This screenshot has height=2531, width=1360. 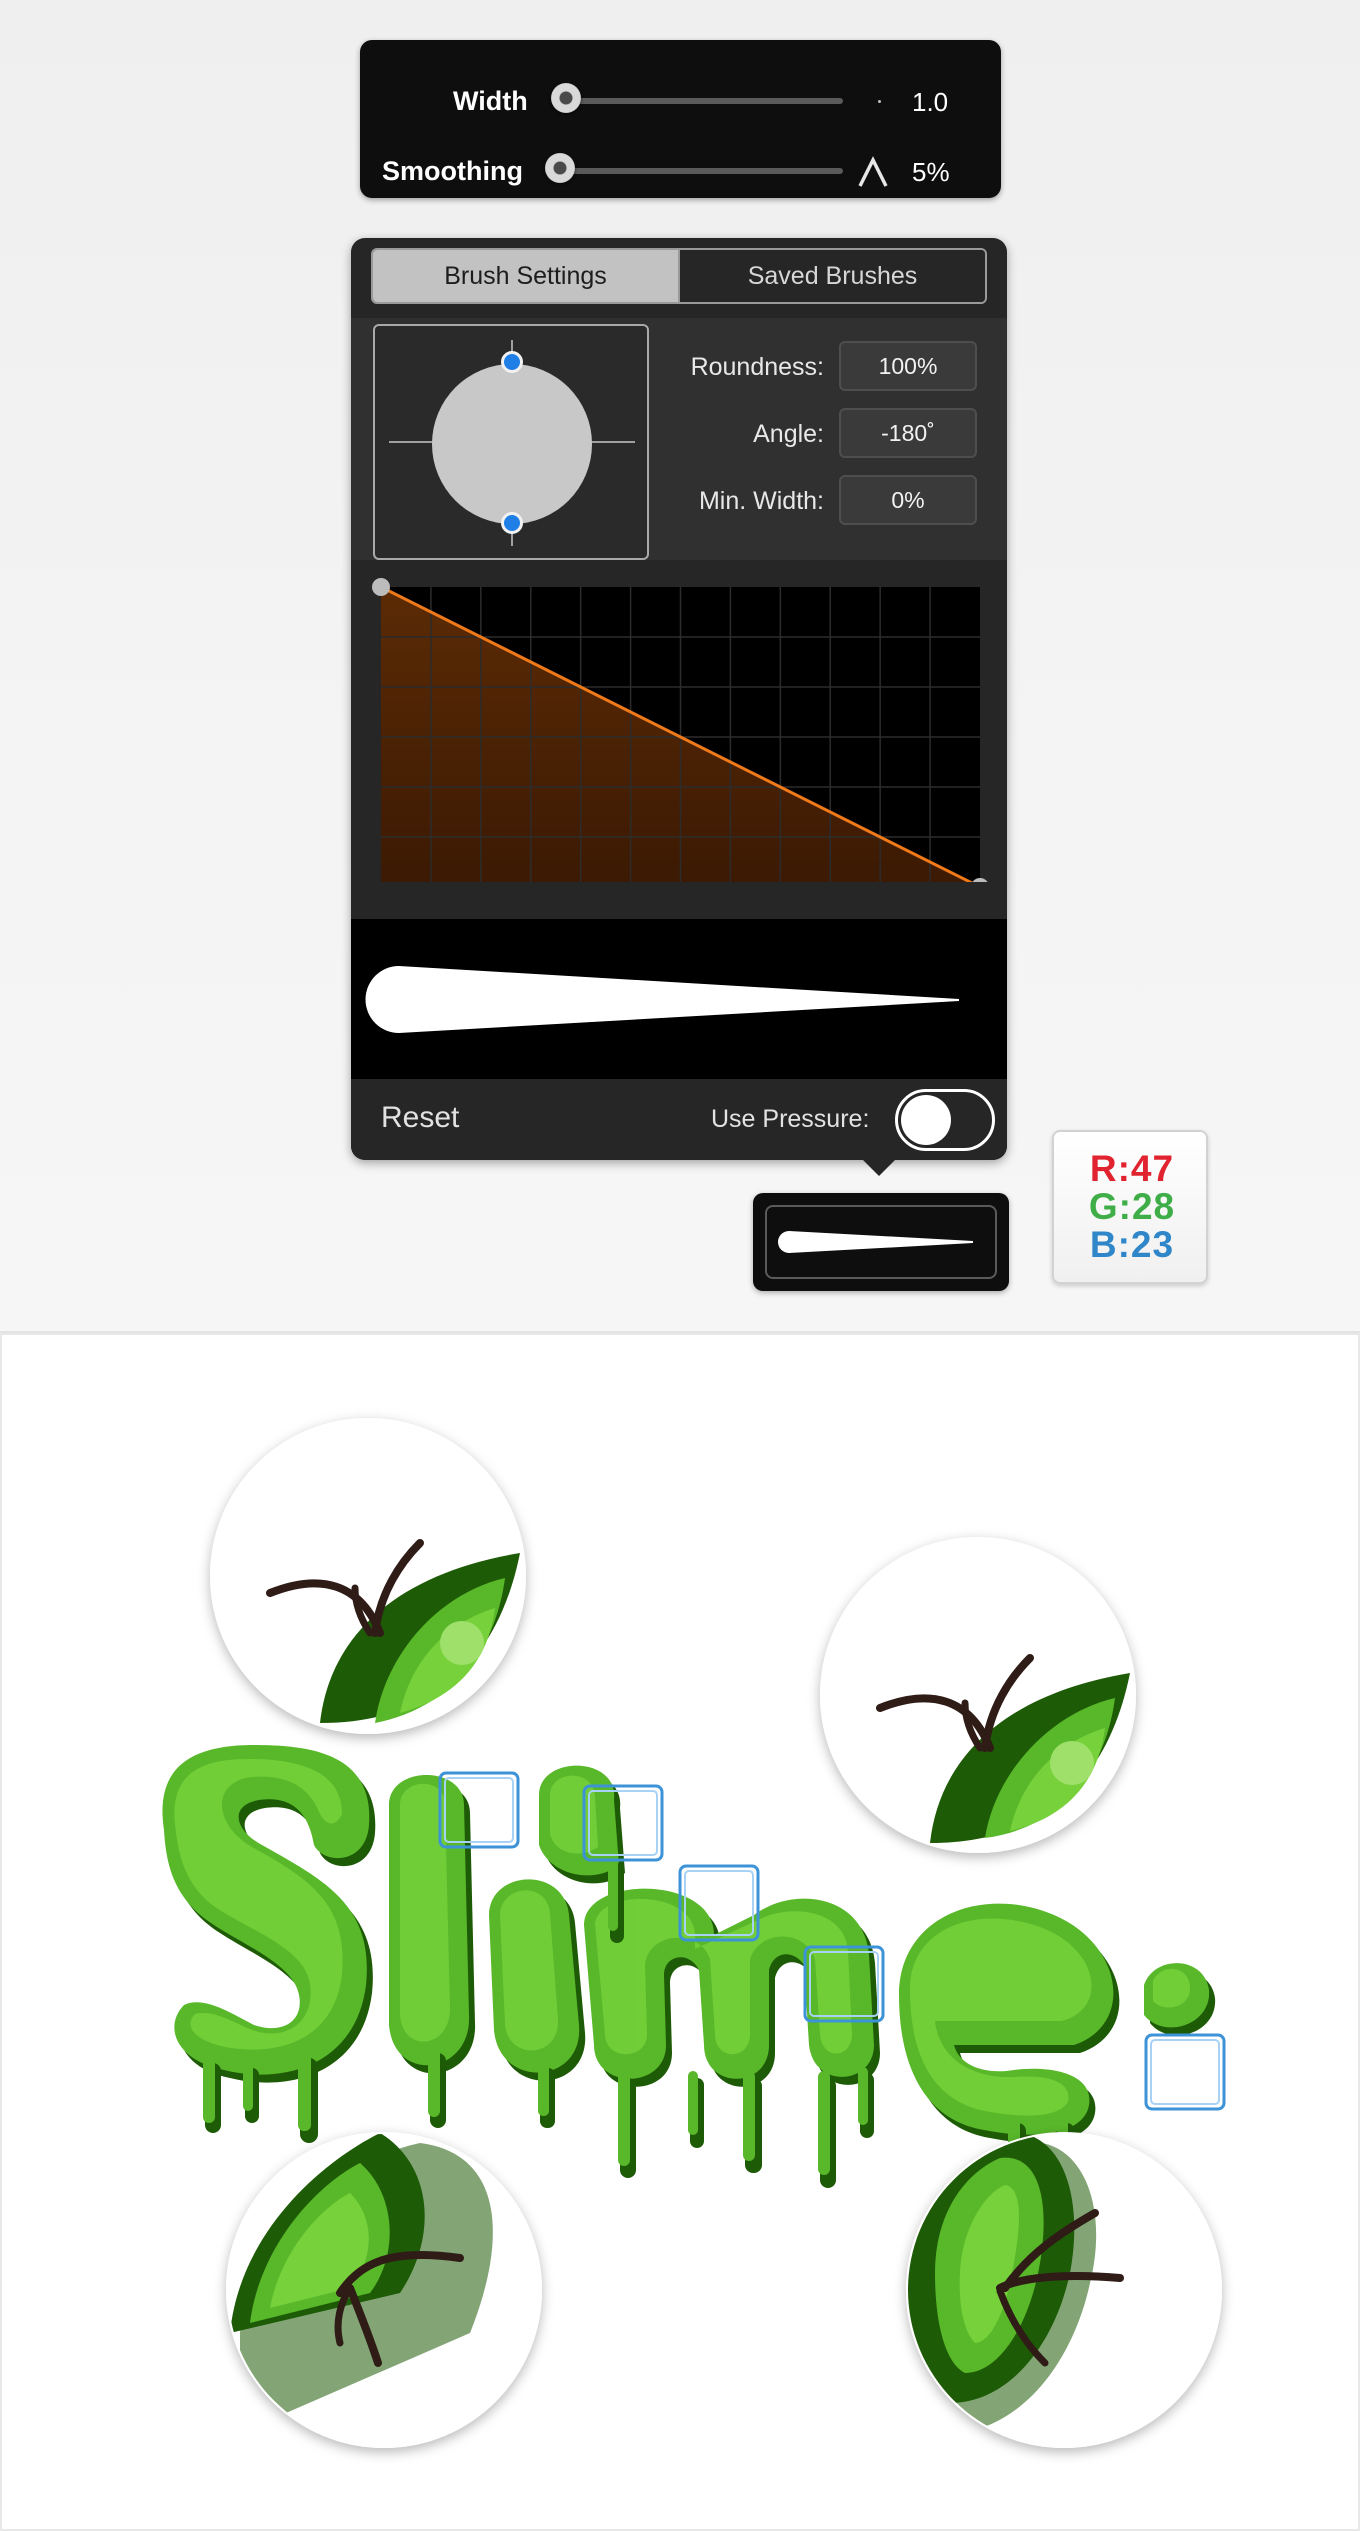 I want to click on use-pressure-label: Use Pressure:, so click(x=790, y=1119).